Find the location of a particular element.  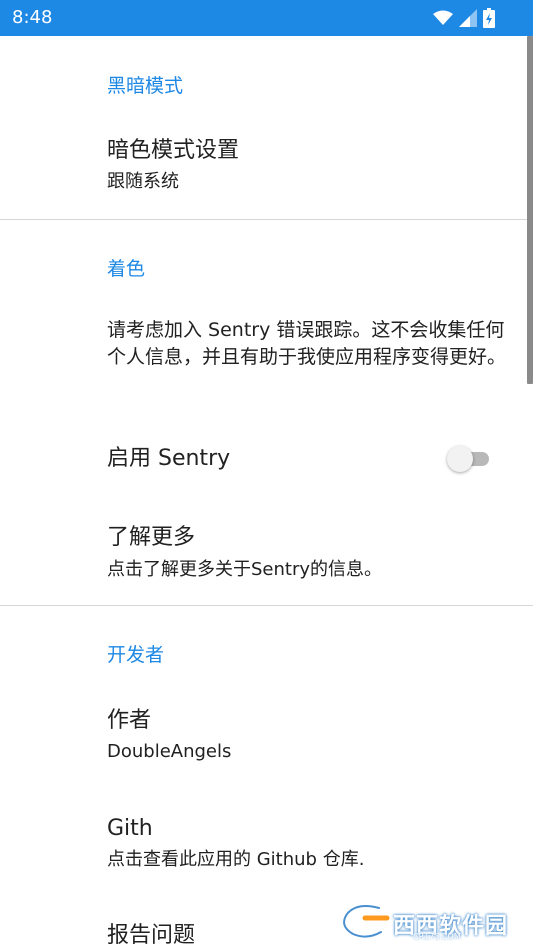

watermark-logo: 西西软件园 CR173.COM is located at coordinates (425, 921).